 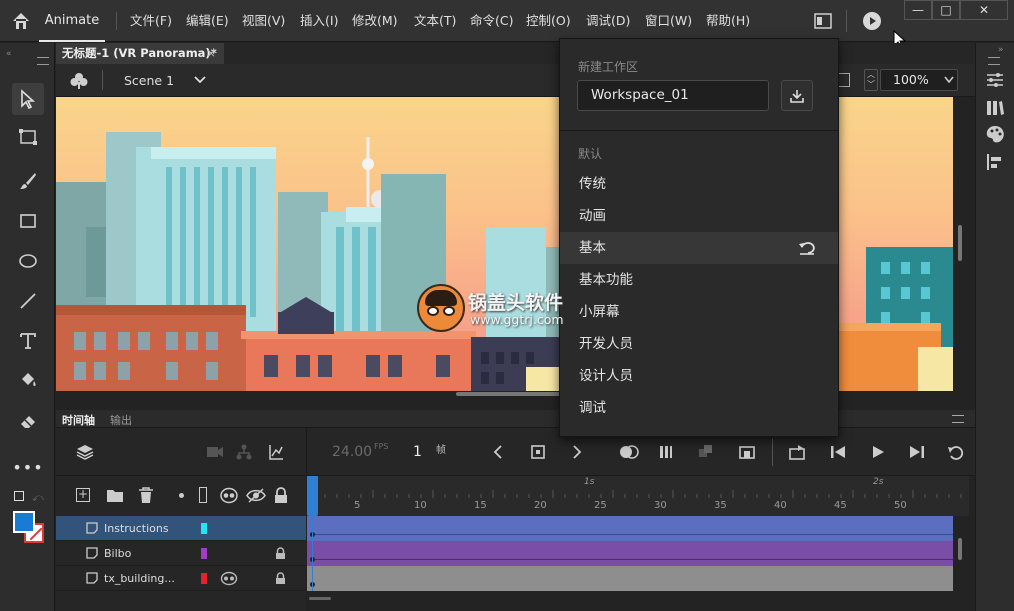 What do you see at coordinates (668, 21) in the screenshot?
I see `menu-window: 窗口(W)` at bounding box center [668, 21].